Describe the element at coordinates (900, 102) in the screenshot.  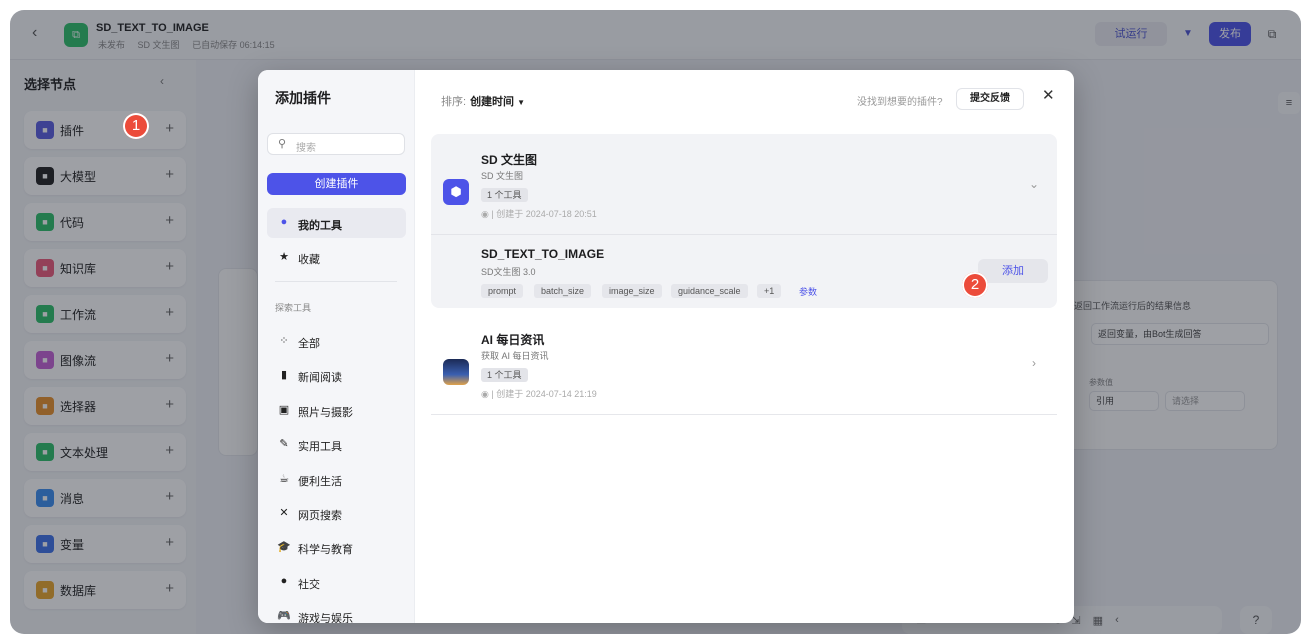
I see `not-found-text: 没找到想要的插件?` at that location.